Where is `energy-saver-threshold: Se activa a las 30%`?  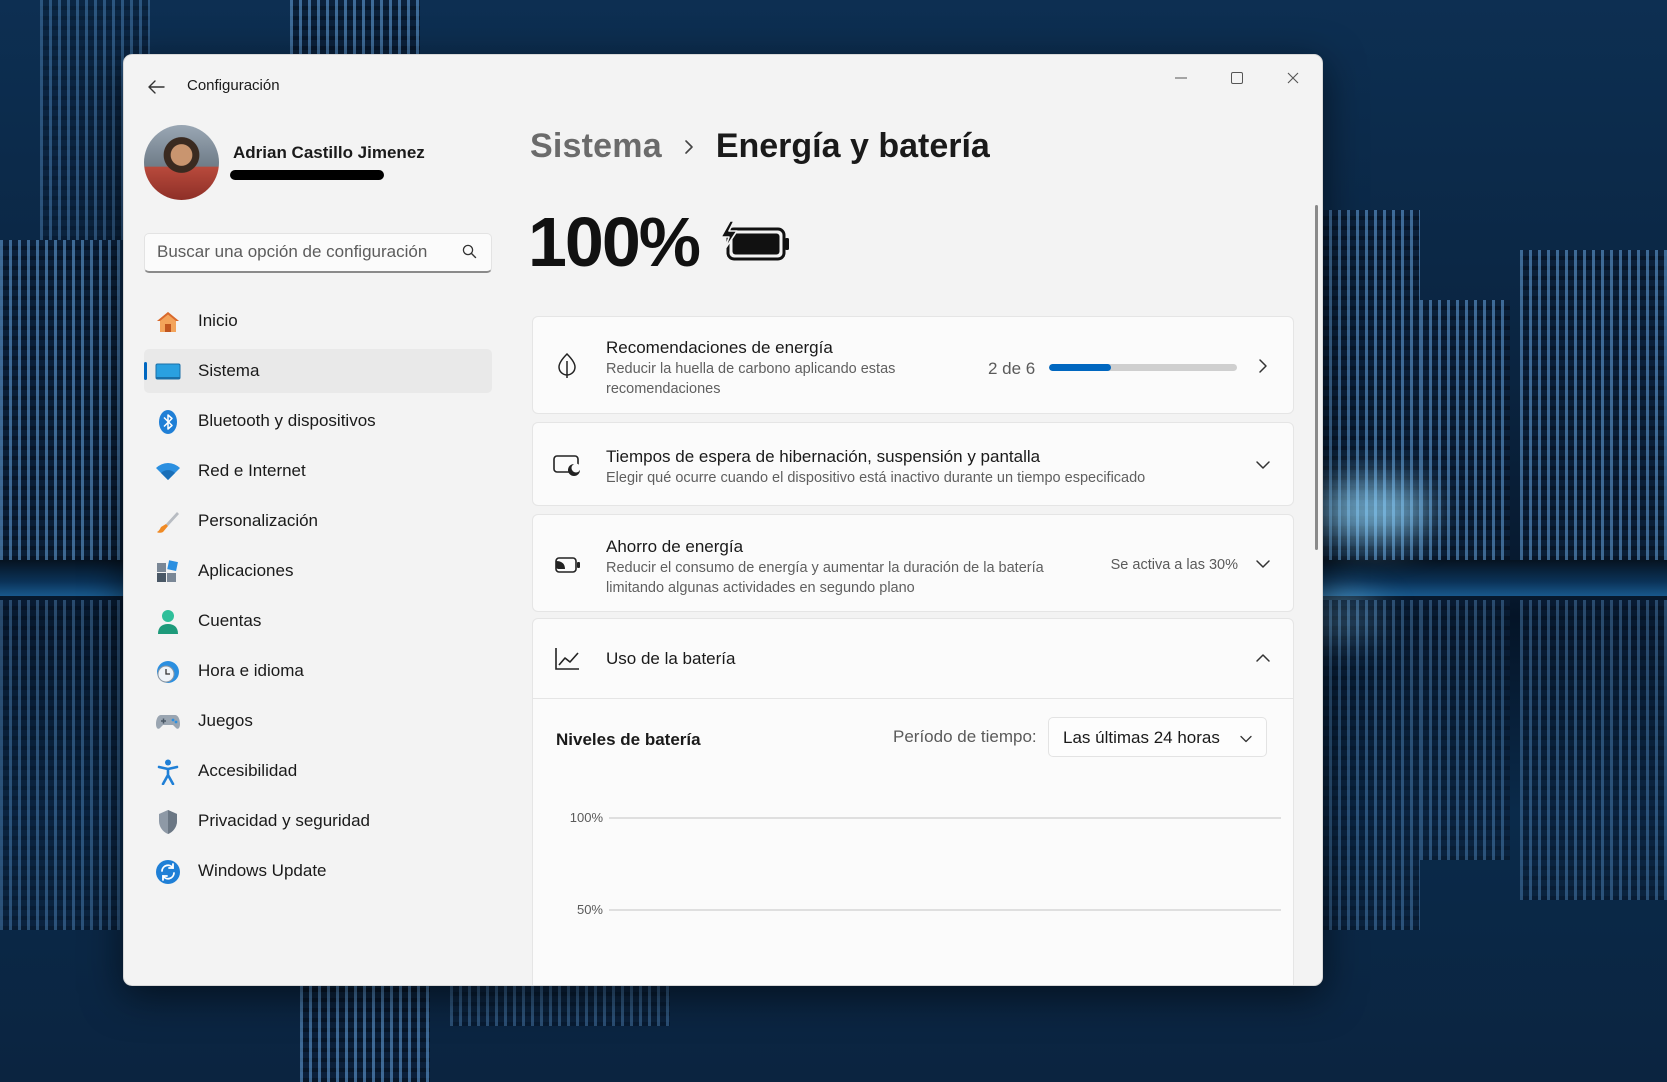
energy-saver-threshold: Se activa a las 30% is located at coordinates (1174, 565).